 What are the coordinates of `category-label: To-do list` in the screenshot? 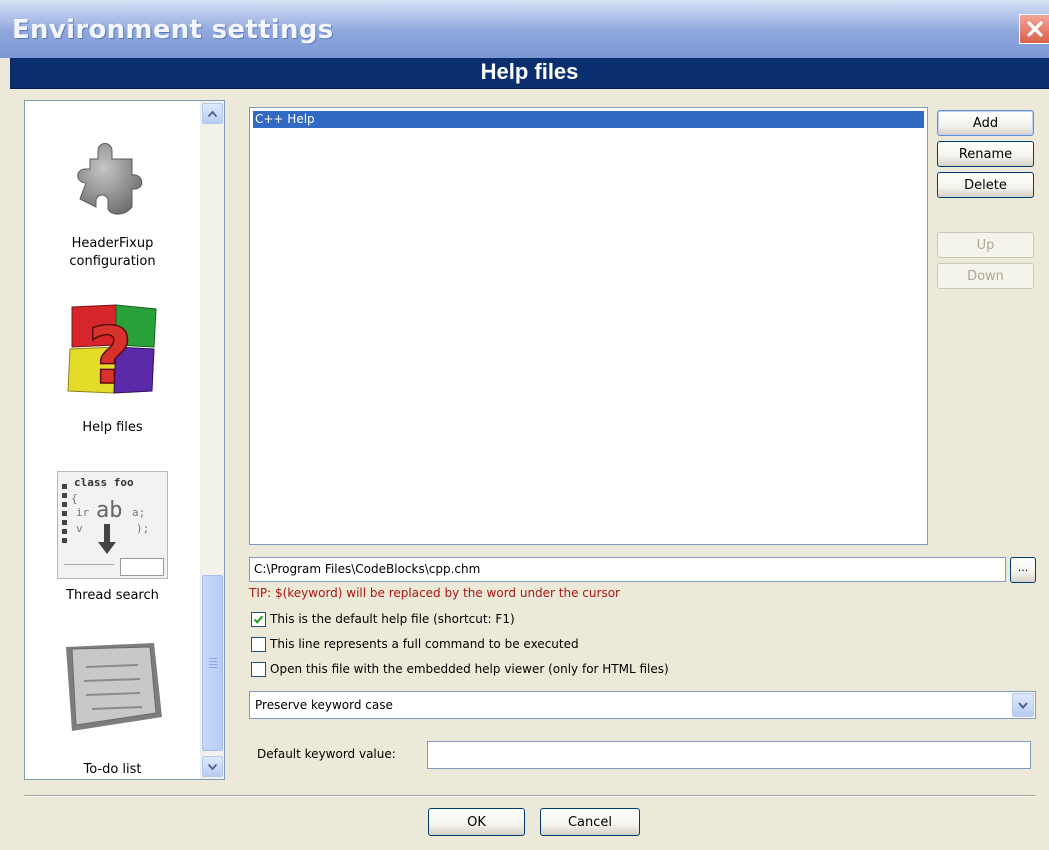 It's located at (112, 769).